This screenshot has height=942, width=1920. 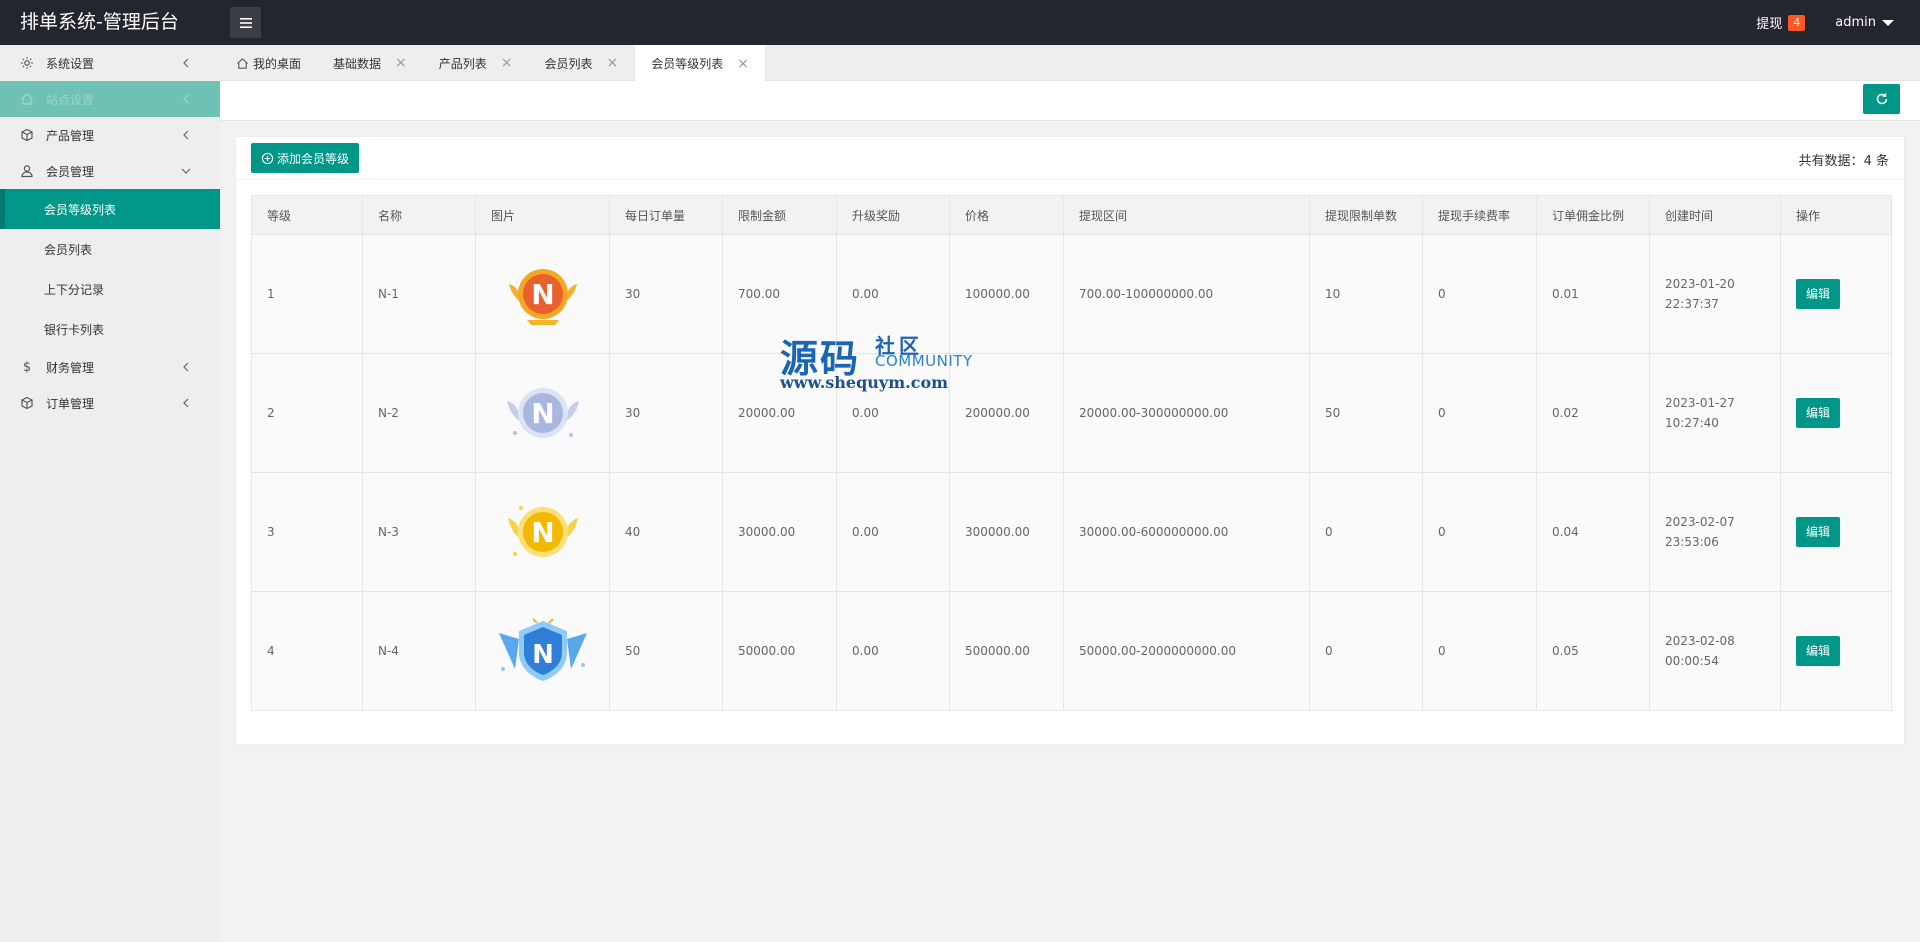 I want to click on tab-product-list: 产品列表 ×, so click(x=476, y=63).